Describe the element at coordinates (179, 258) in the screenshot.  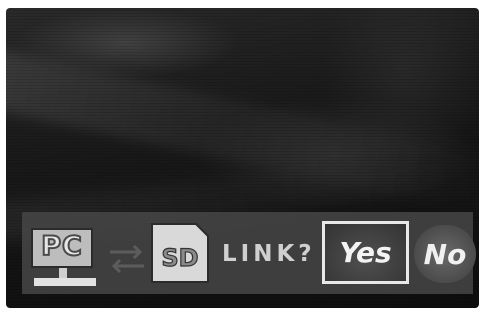
I see `sd-label: SD` at that location.